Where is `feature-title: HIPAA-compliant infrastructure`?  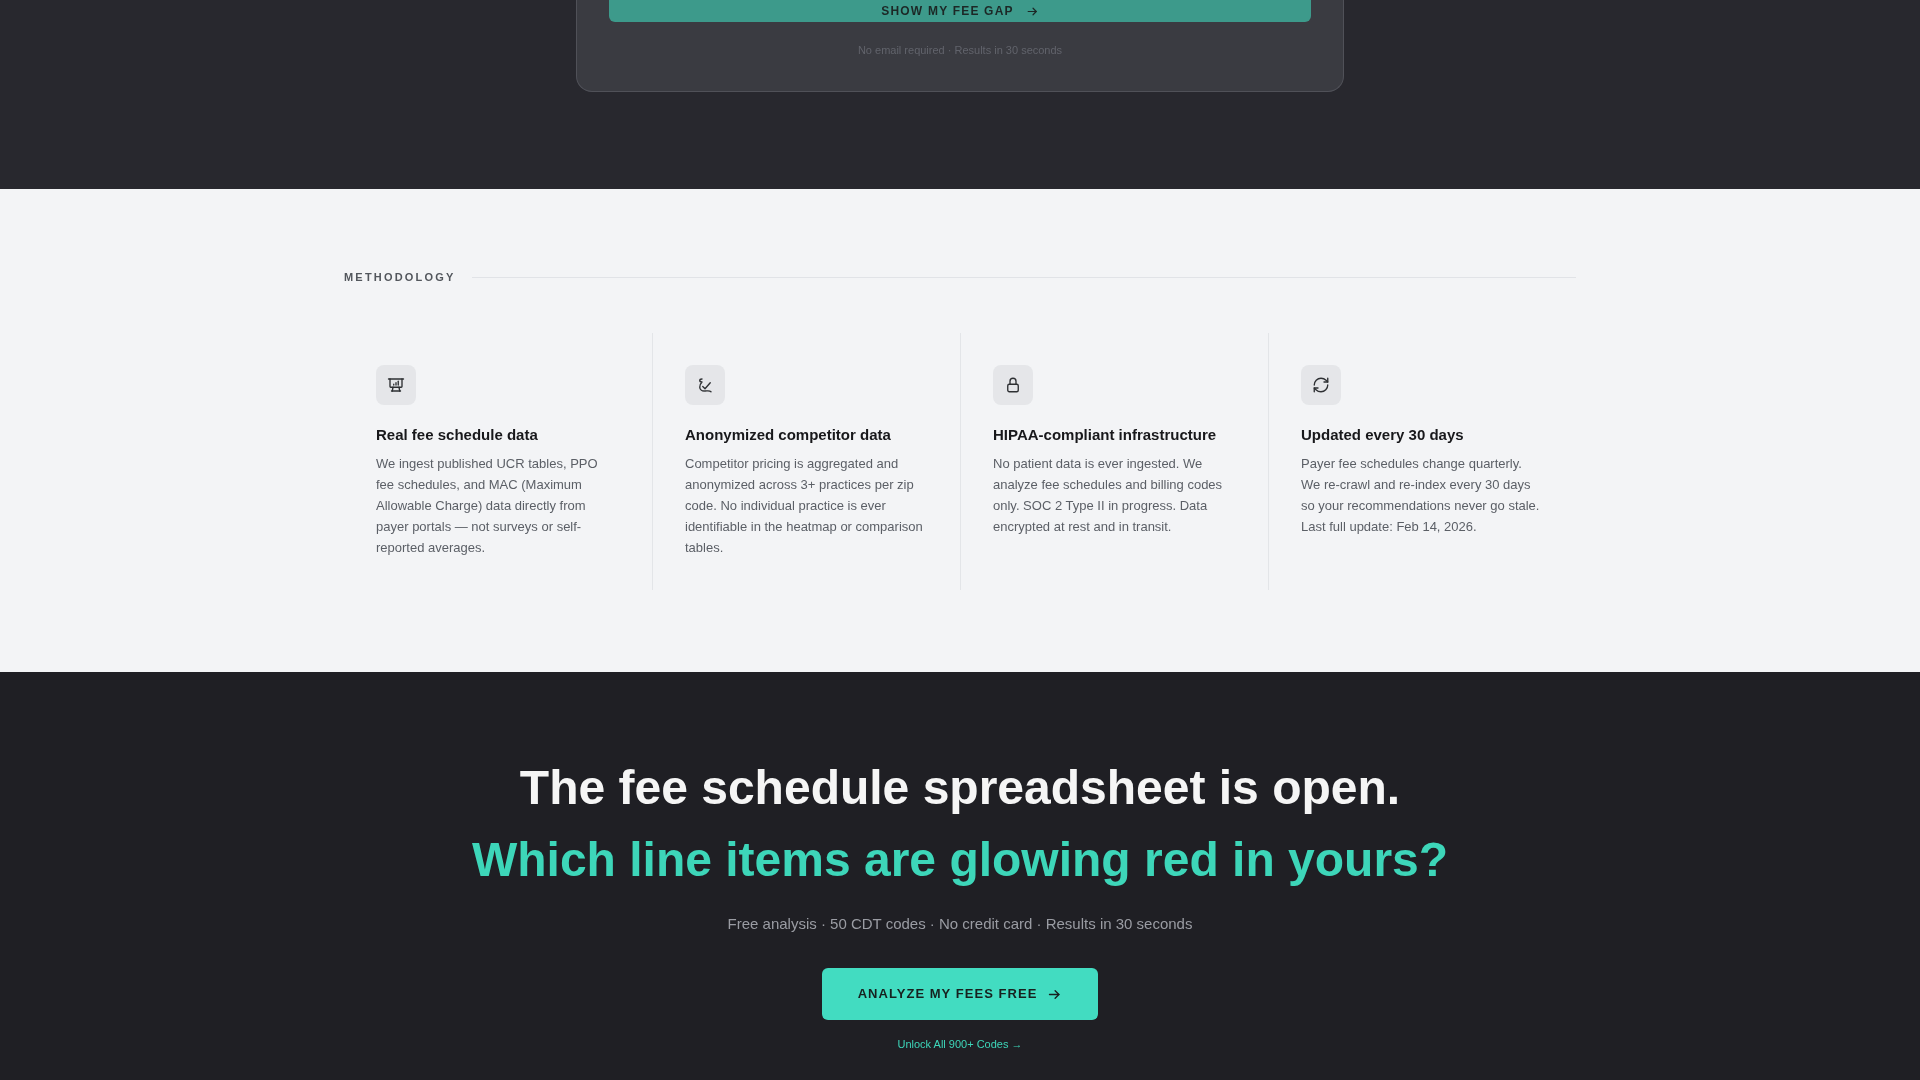
feature-title: HIPAA-compliant infrastructure is located at coordinates (1105, 435).